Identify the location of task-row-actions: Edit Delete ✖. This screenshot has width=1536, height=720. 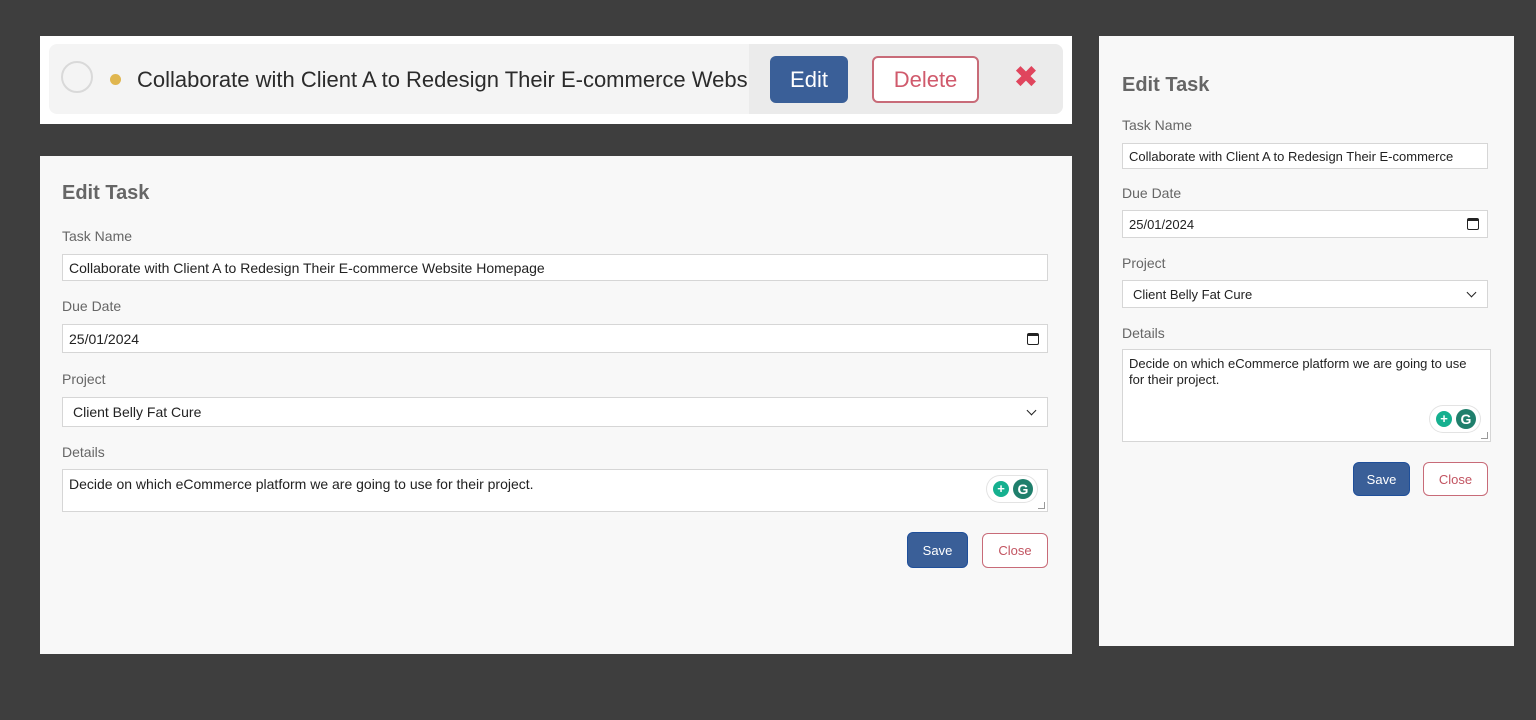
(906, 79).